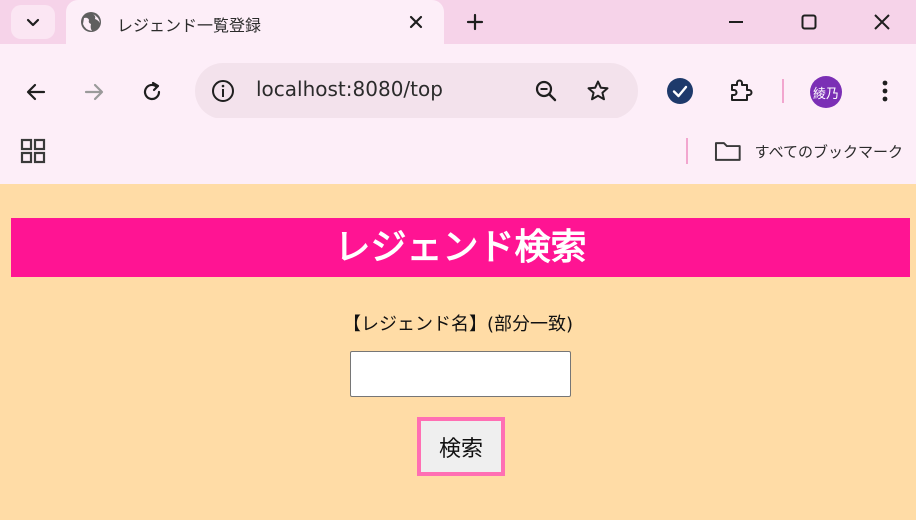  I want to click on tab-strip: レジェンド一覧登録, so click(458, 22).